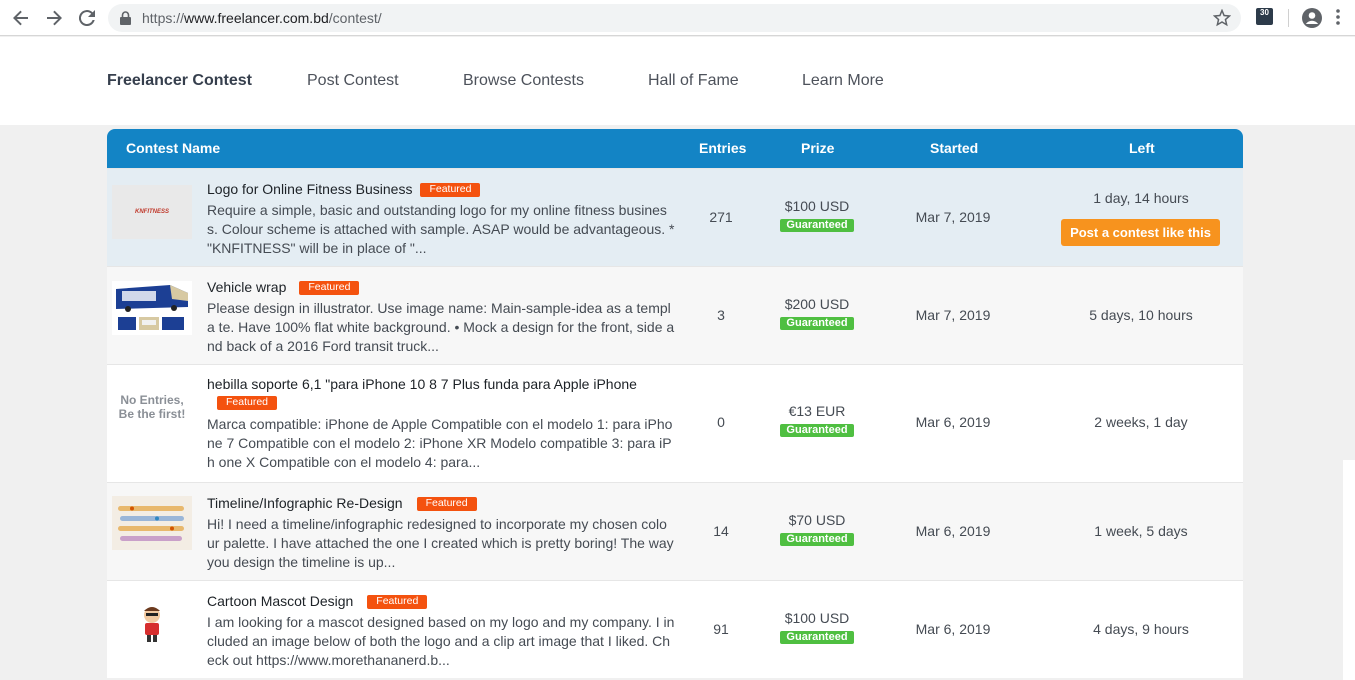 This screenshot has height=680, width=1355. I want to click on van-wrap-image, so click(152, 308).